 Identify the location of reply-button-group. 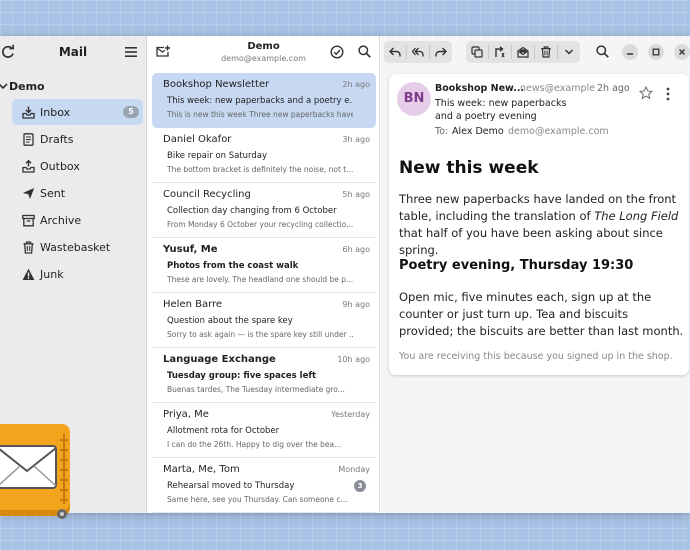
(418, 52).